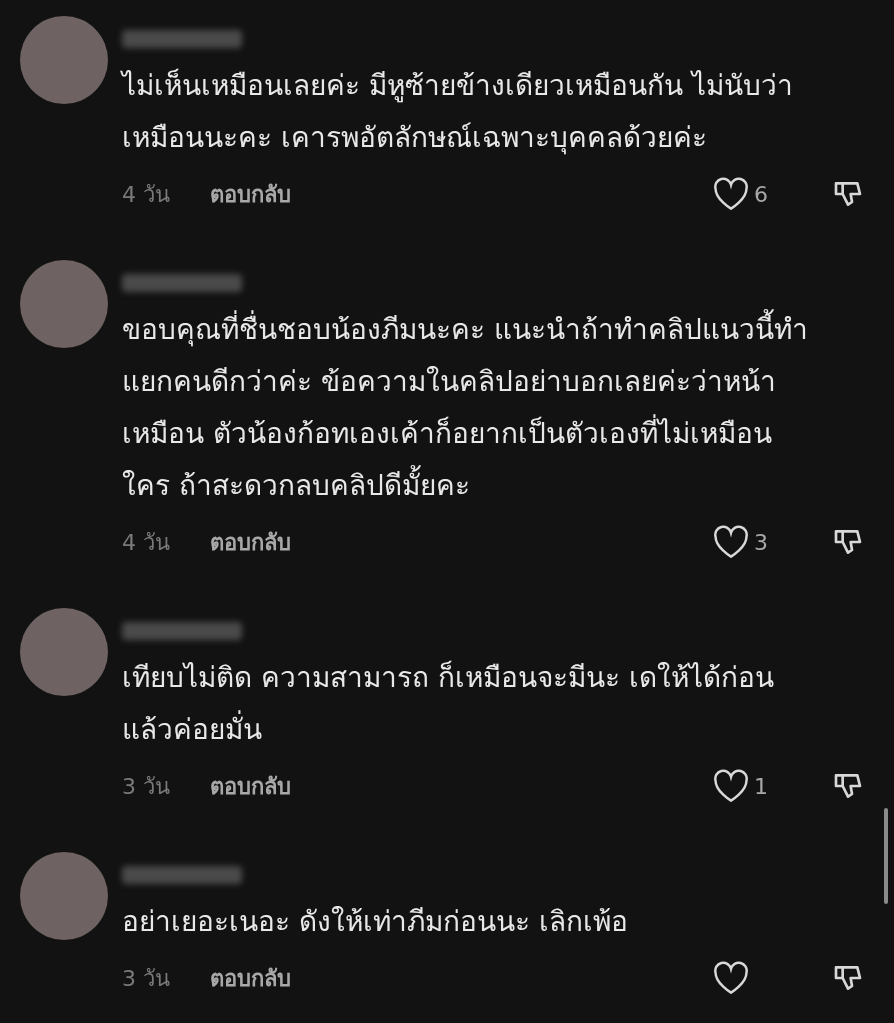  What do you see at coordinates (761, 786) in the screenshot?
I see `like-count: 1` at bounding box center [761, 786].